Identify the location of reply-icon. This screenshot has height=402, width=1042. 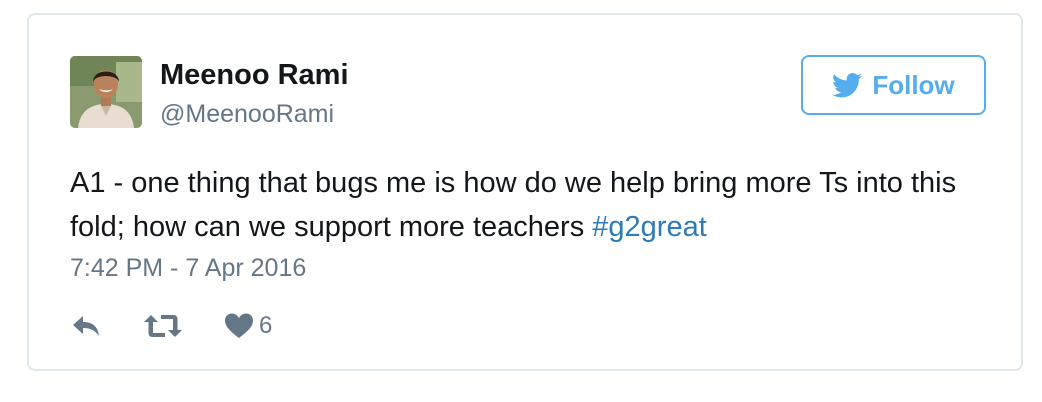
(86, 326).